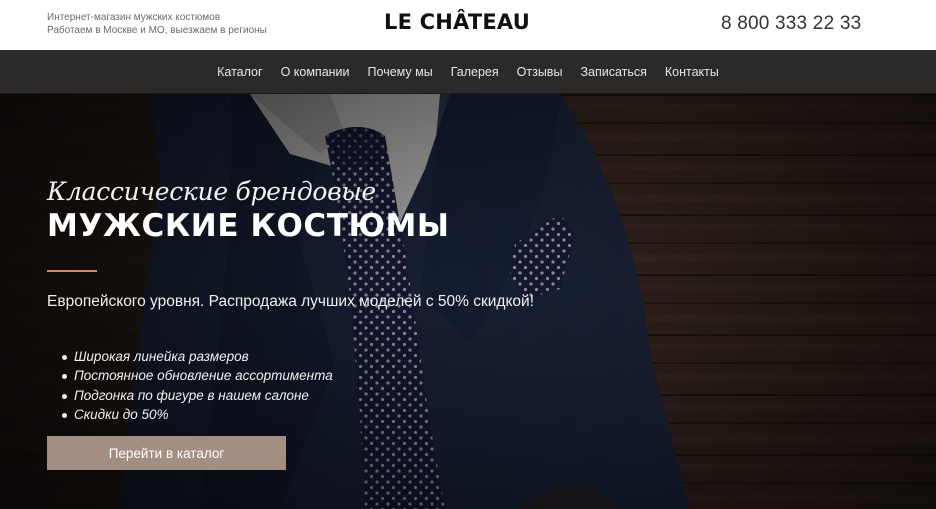  Describe the element at coordinates (72, 271) in the screenshot. I see `accent-divider` at that location.